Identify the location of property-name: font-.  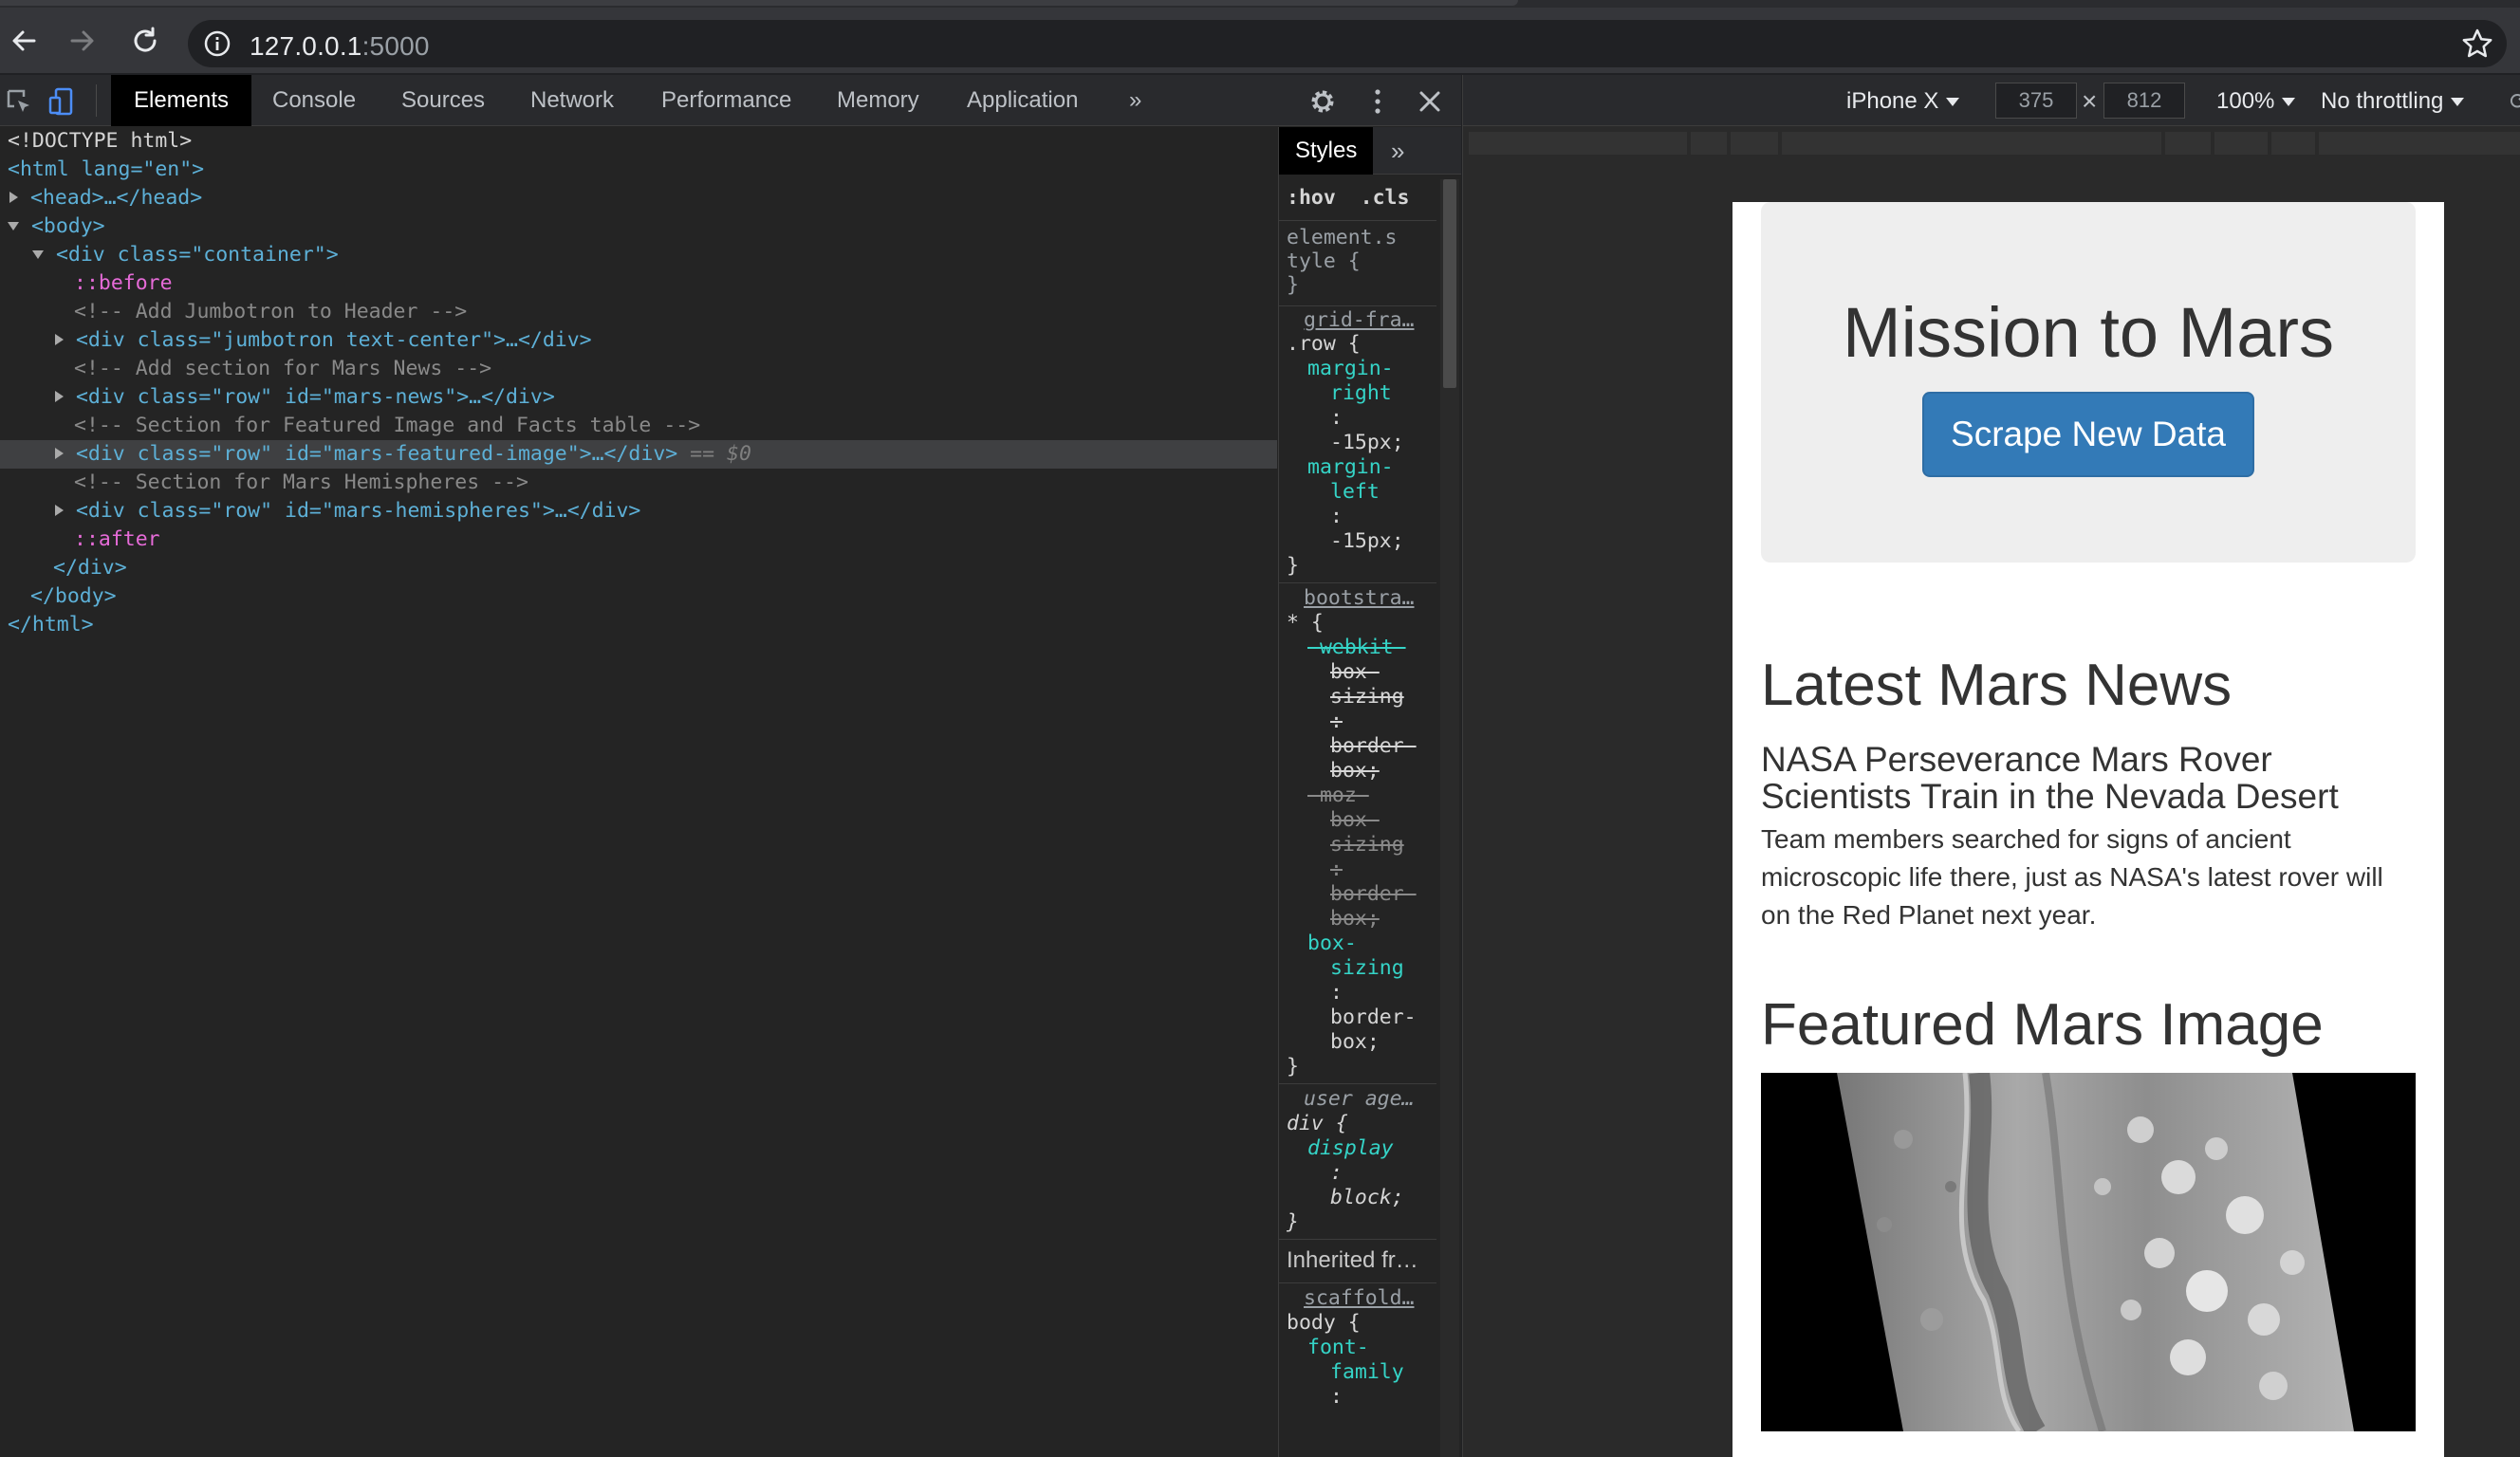
(1383, 1348).